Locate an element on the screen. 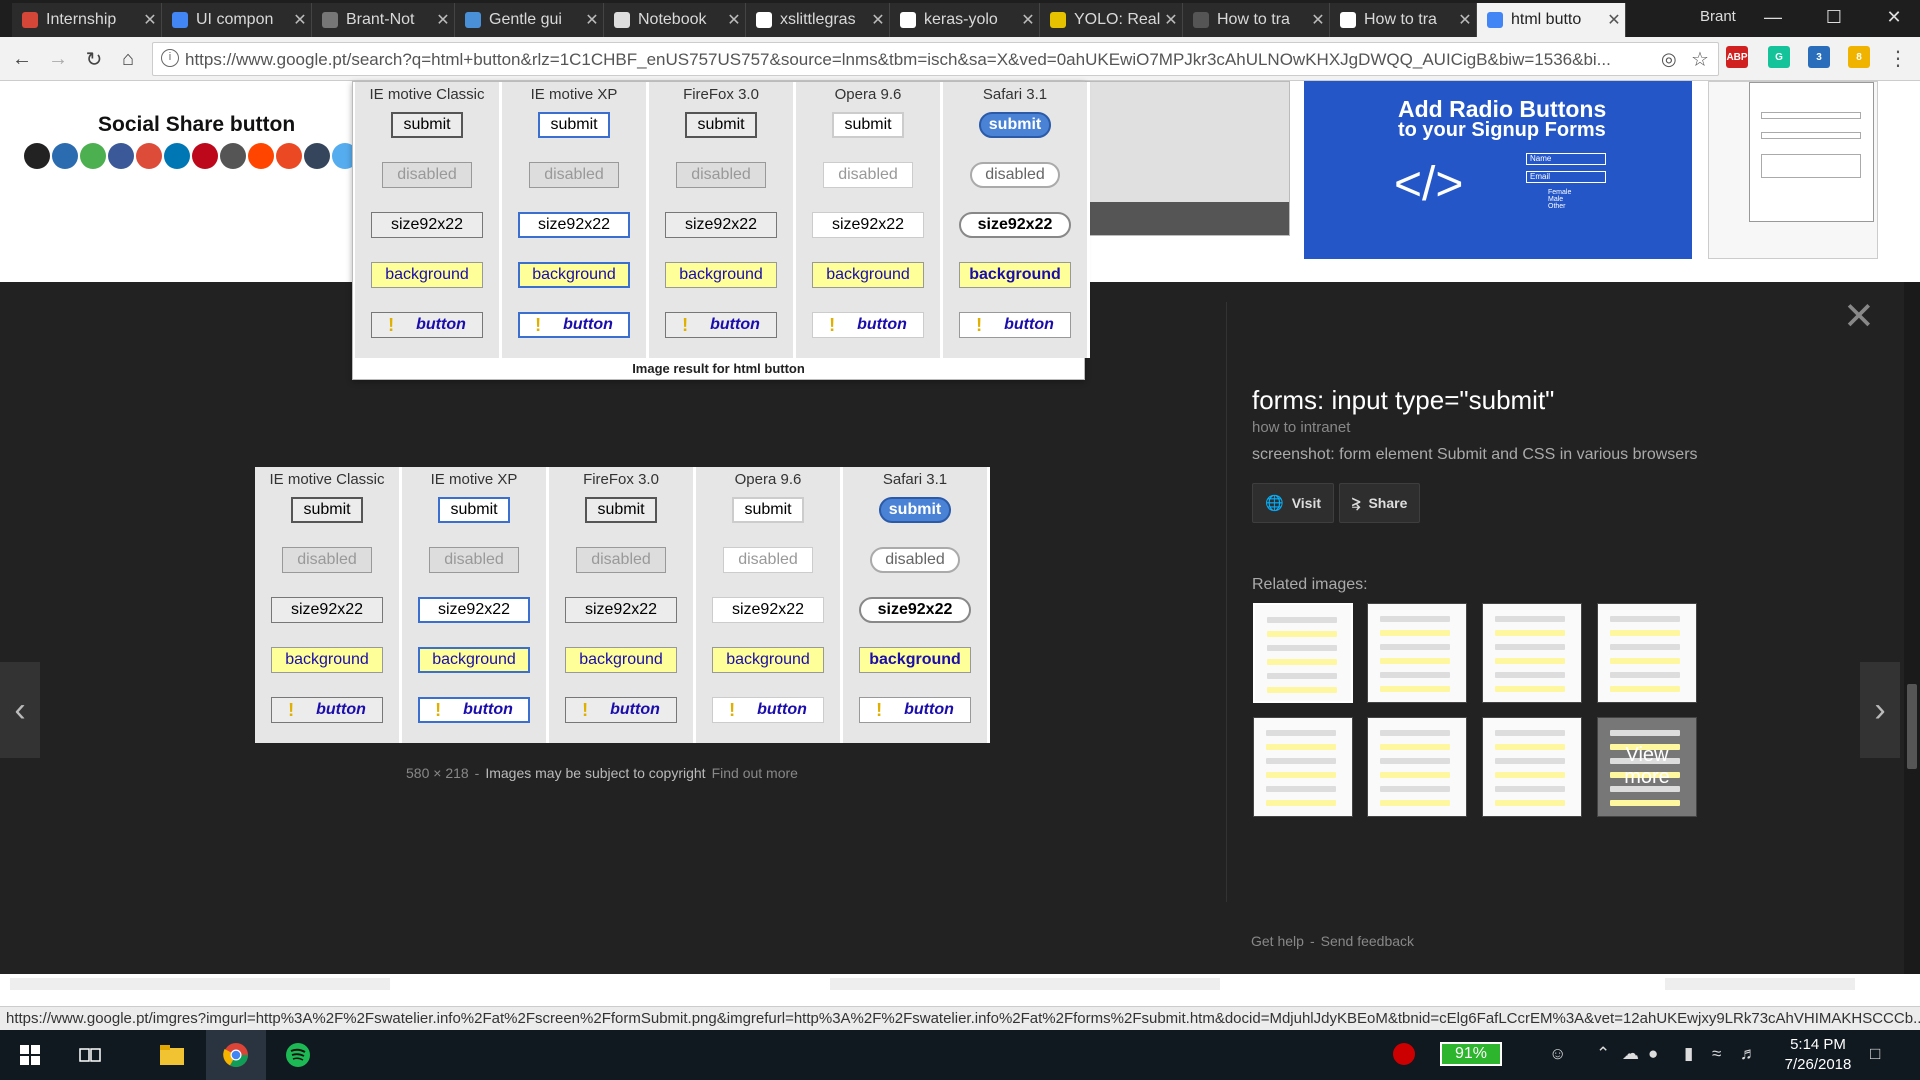 This screenshot has height=1080, width=1920. print-icon is located at coordinates (233, 156).